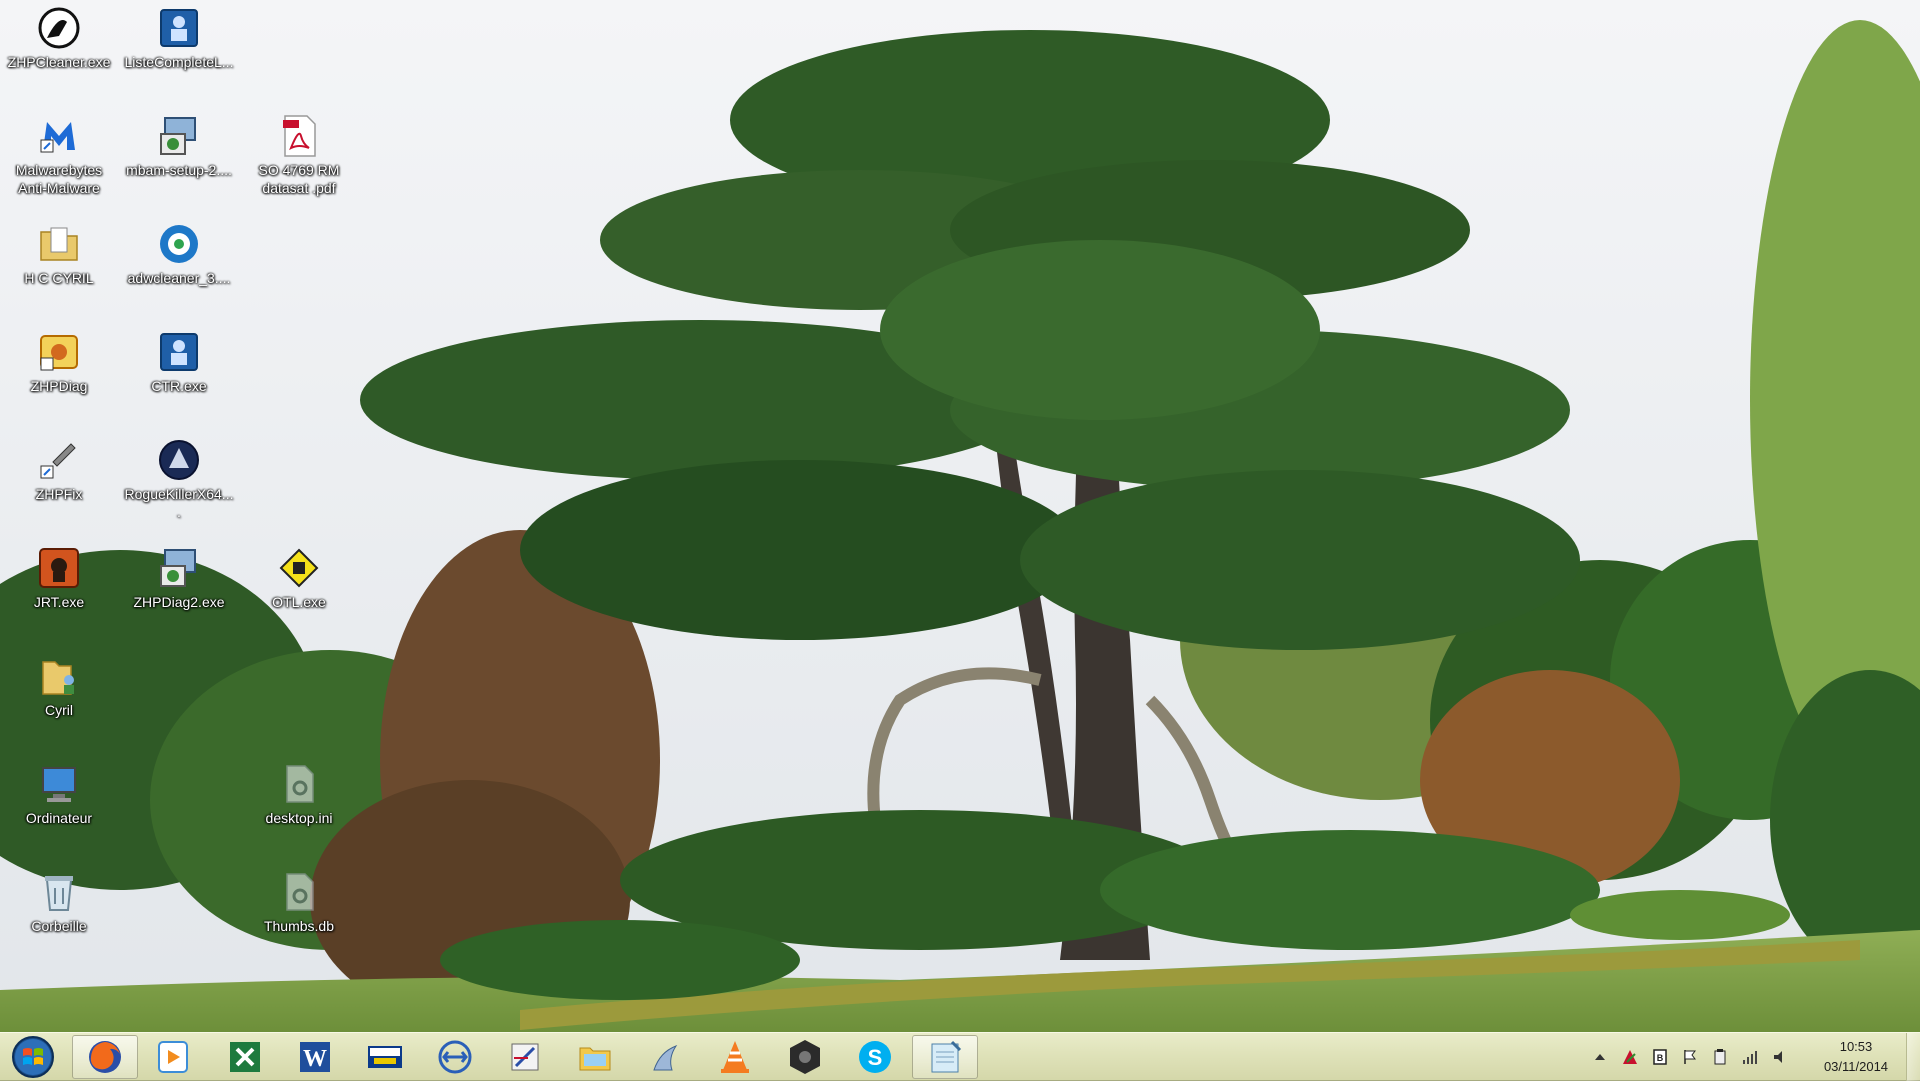 Image resolution: width=1920 pixels, height=1081 pixels. I want to click on desktop-icon-label: ZHPCleaner.exe, so click(59, 62).